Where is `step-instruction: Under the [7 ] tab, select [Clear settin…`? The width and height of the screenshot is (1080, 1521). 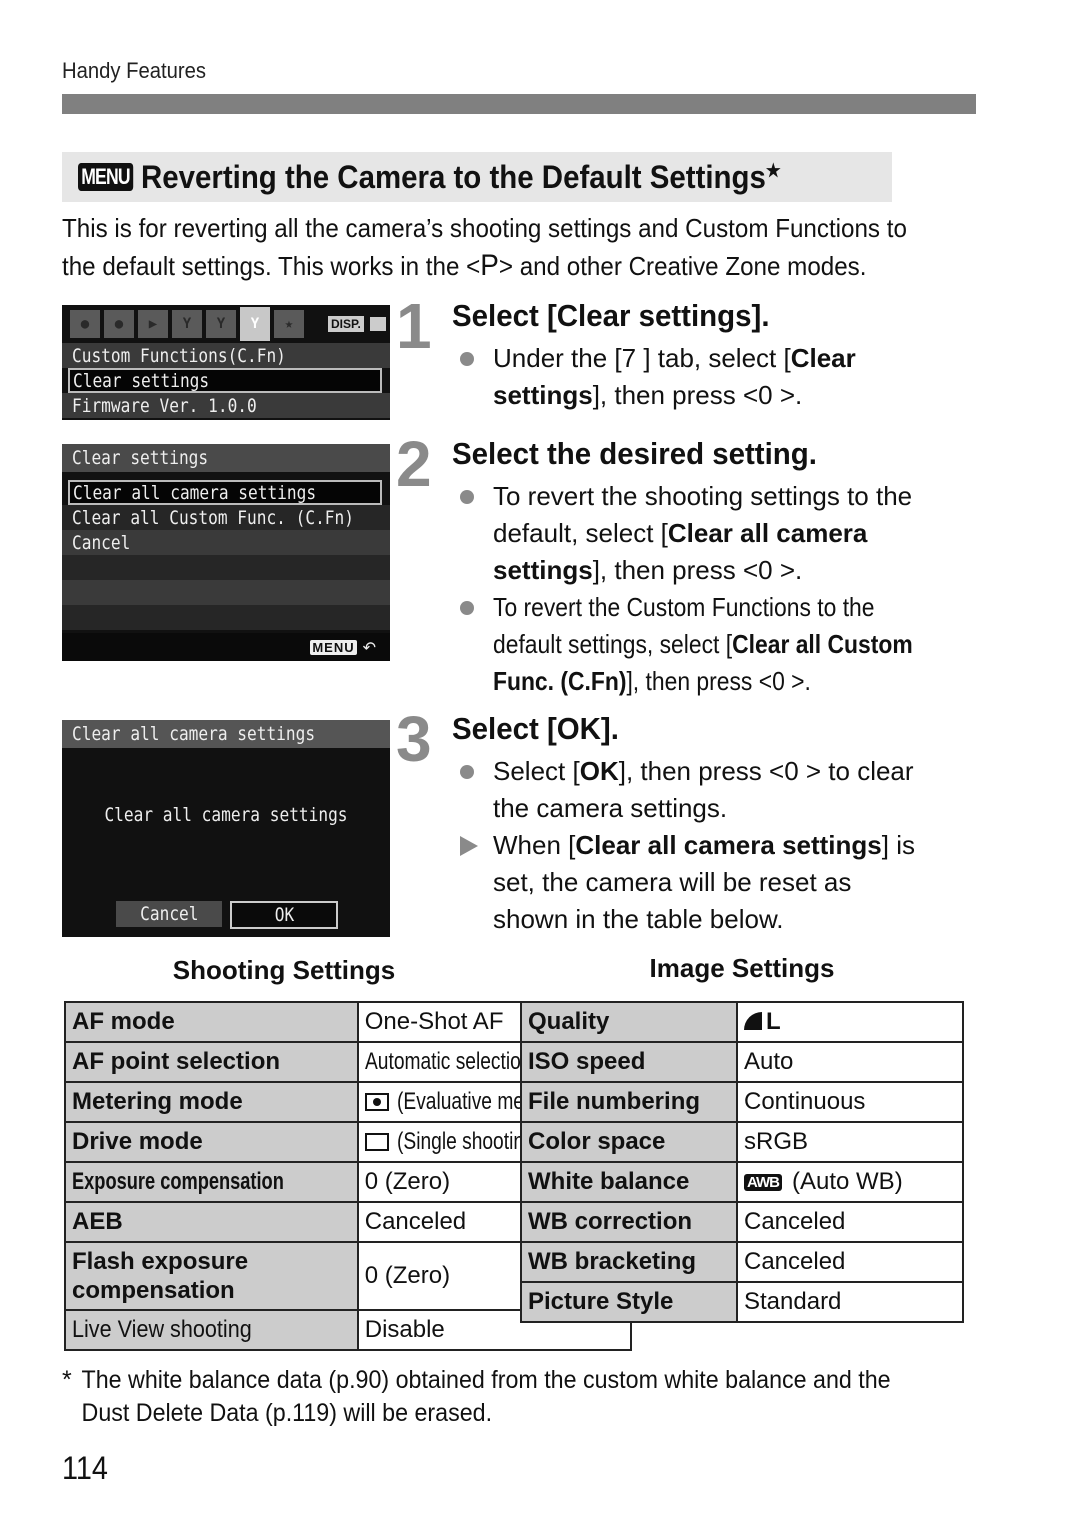
step-instruction: Under the [7 ] tab, select [Clear settin… is located at coordinates (723, 377).